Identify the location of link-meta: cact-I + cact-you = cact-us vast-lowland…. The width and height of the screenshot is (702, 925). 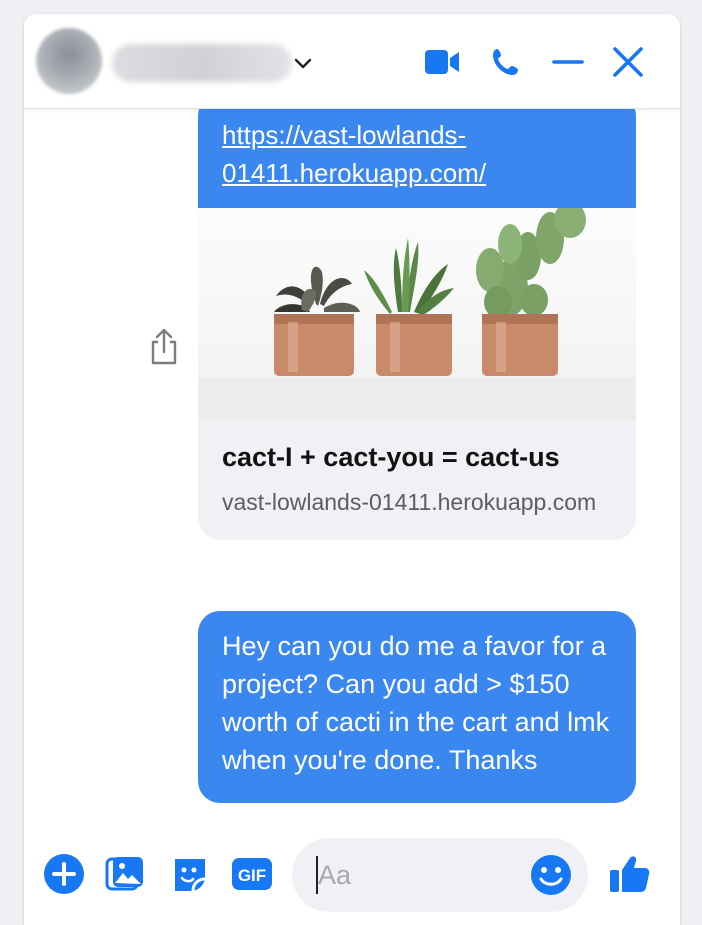
(417, 480).